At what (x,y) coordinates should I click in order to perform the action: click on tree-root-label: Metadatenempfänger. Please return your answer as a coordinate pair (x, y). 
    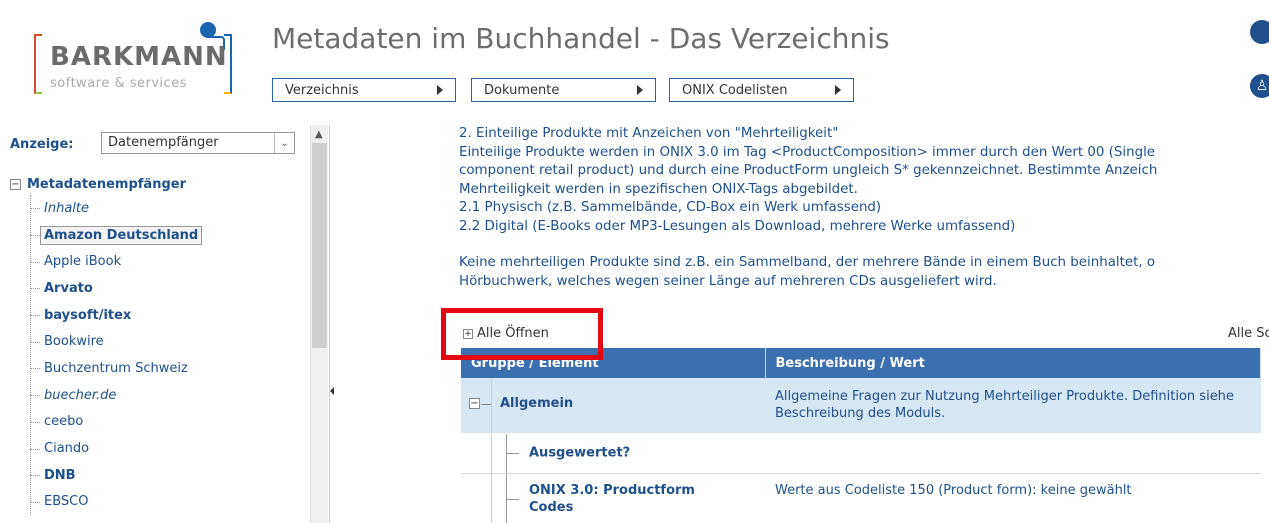
    Looking at the image, I should click on (106, 184).